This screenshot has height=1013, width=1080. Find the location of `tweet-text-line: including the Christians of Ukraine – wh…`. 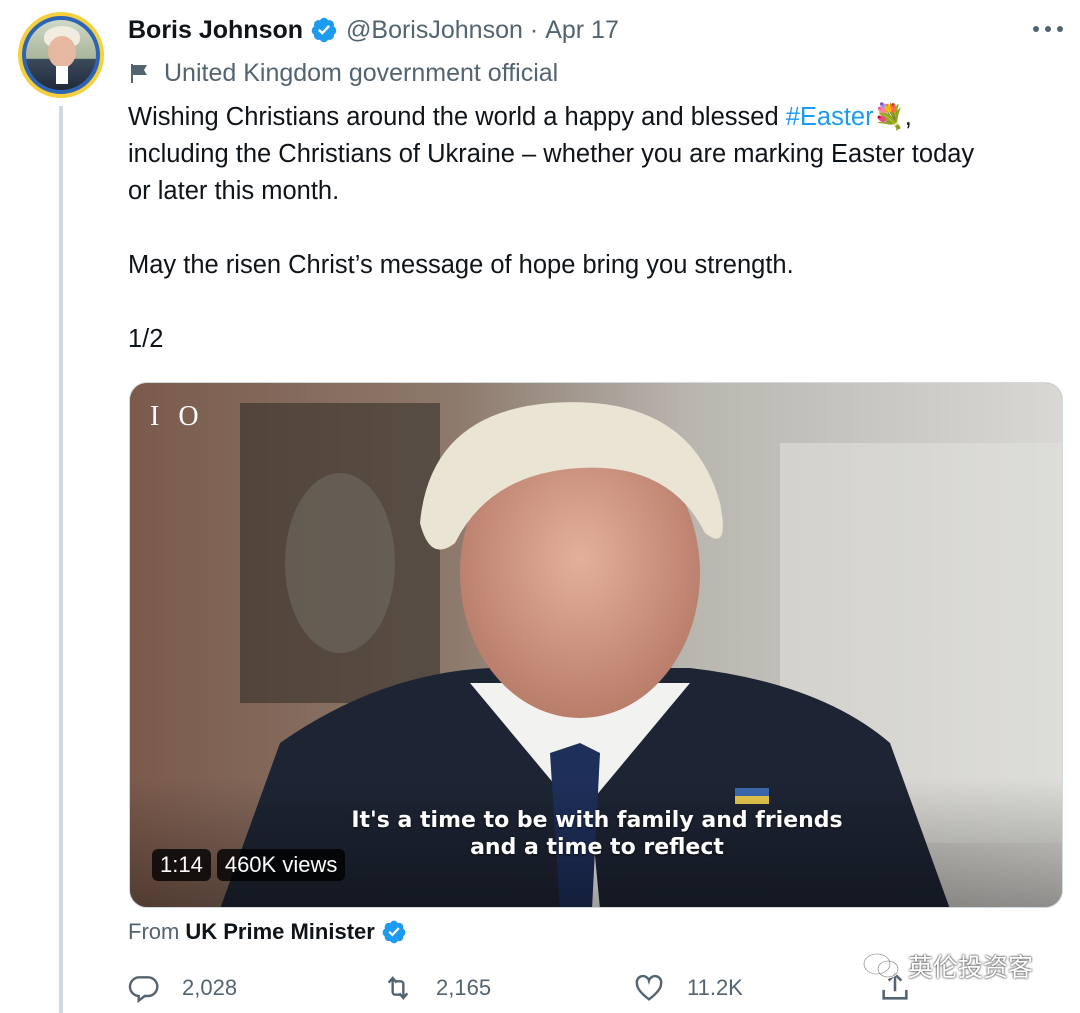

tweet-text-line: including the Christians of Ukraine – wh… is located at coordinates (551, 154).